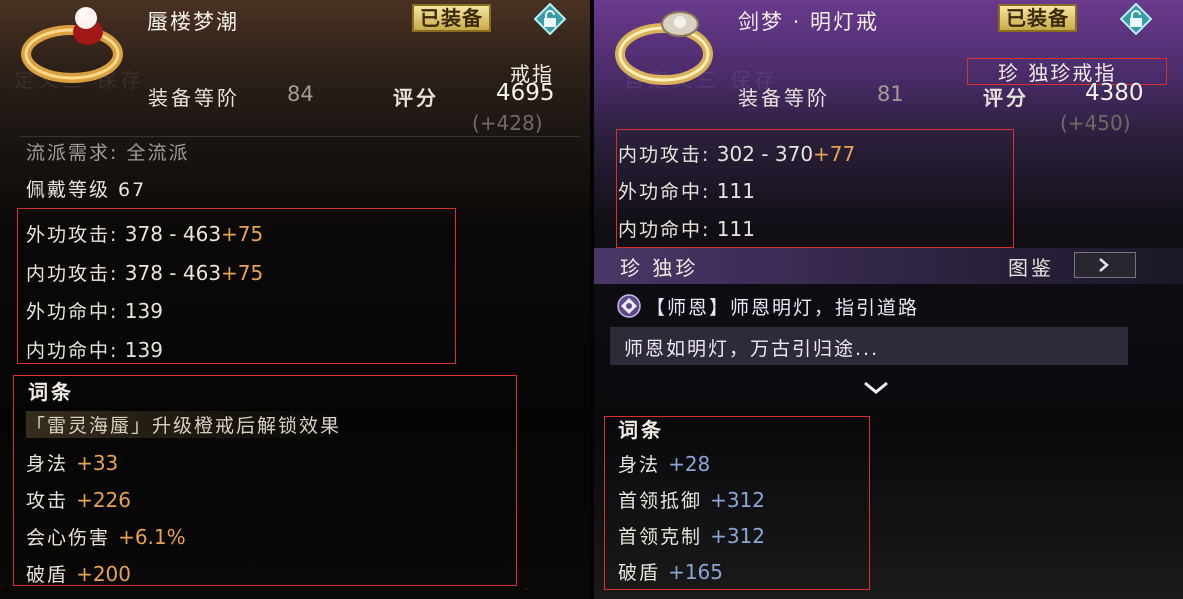 Image resolution: width=1183 pixels, height=599 pixels. I want to click on affix-label: 会心伤害, so click(68, 538).